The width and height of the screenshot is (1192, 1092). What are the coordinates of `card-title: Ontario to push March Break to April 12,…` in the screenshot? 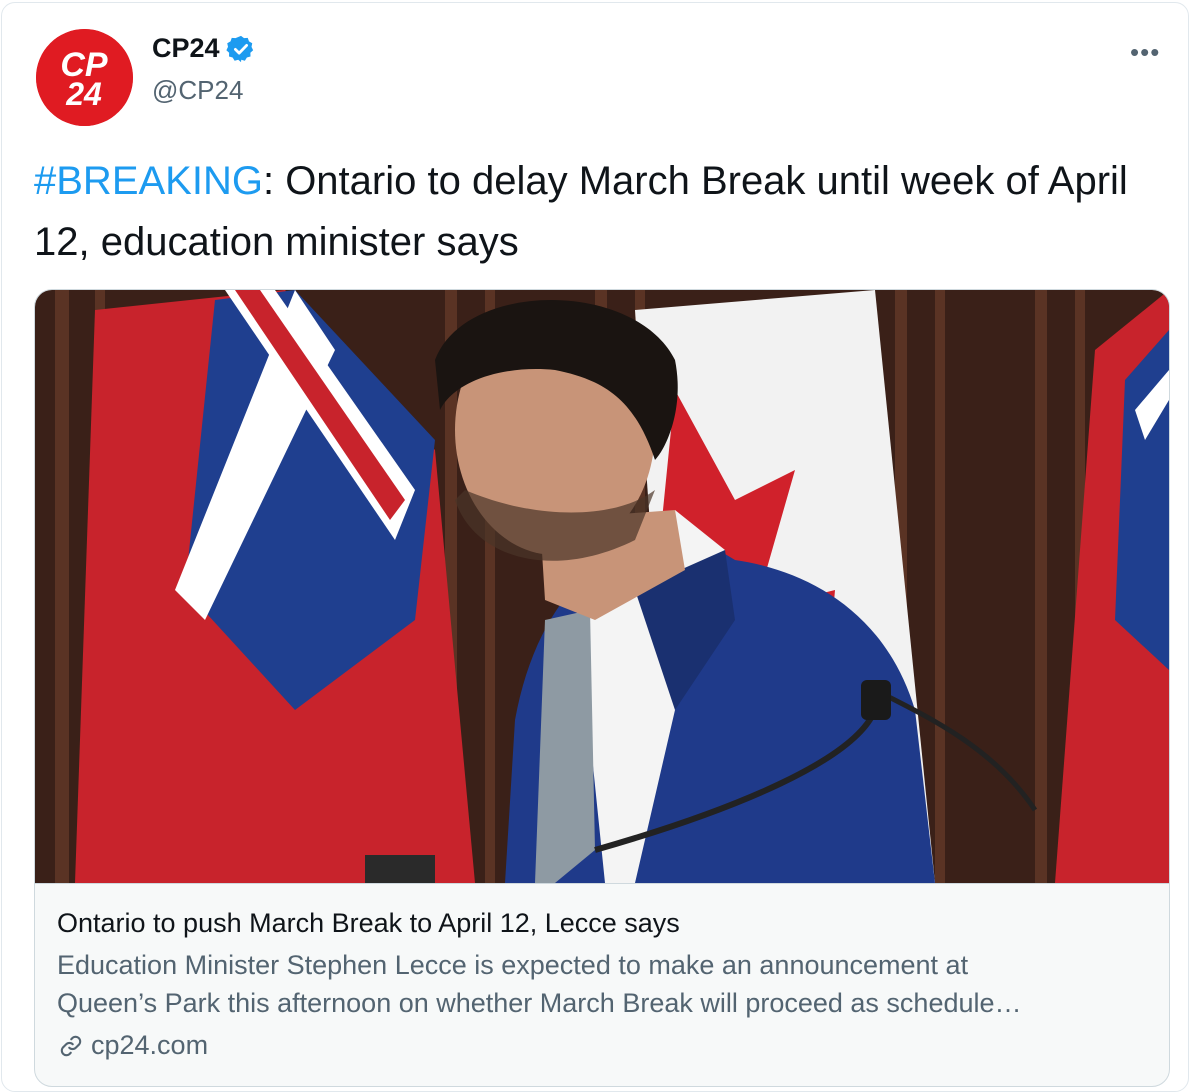 It's located at (368, 923).